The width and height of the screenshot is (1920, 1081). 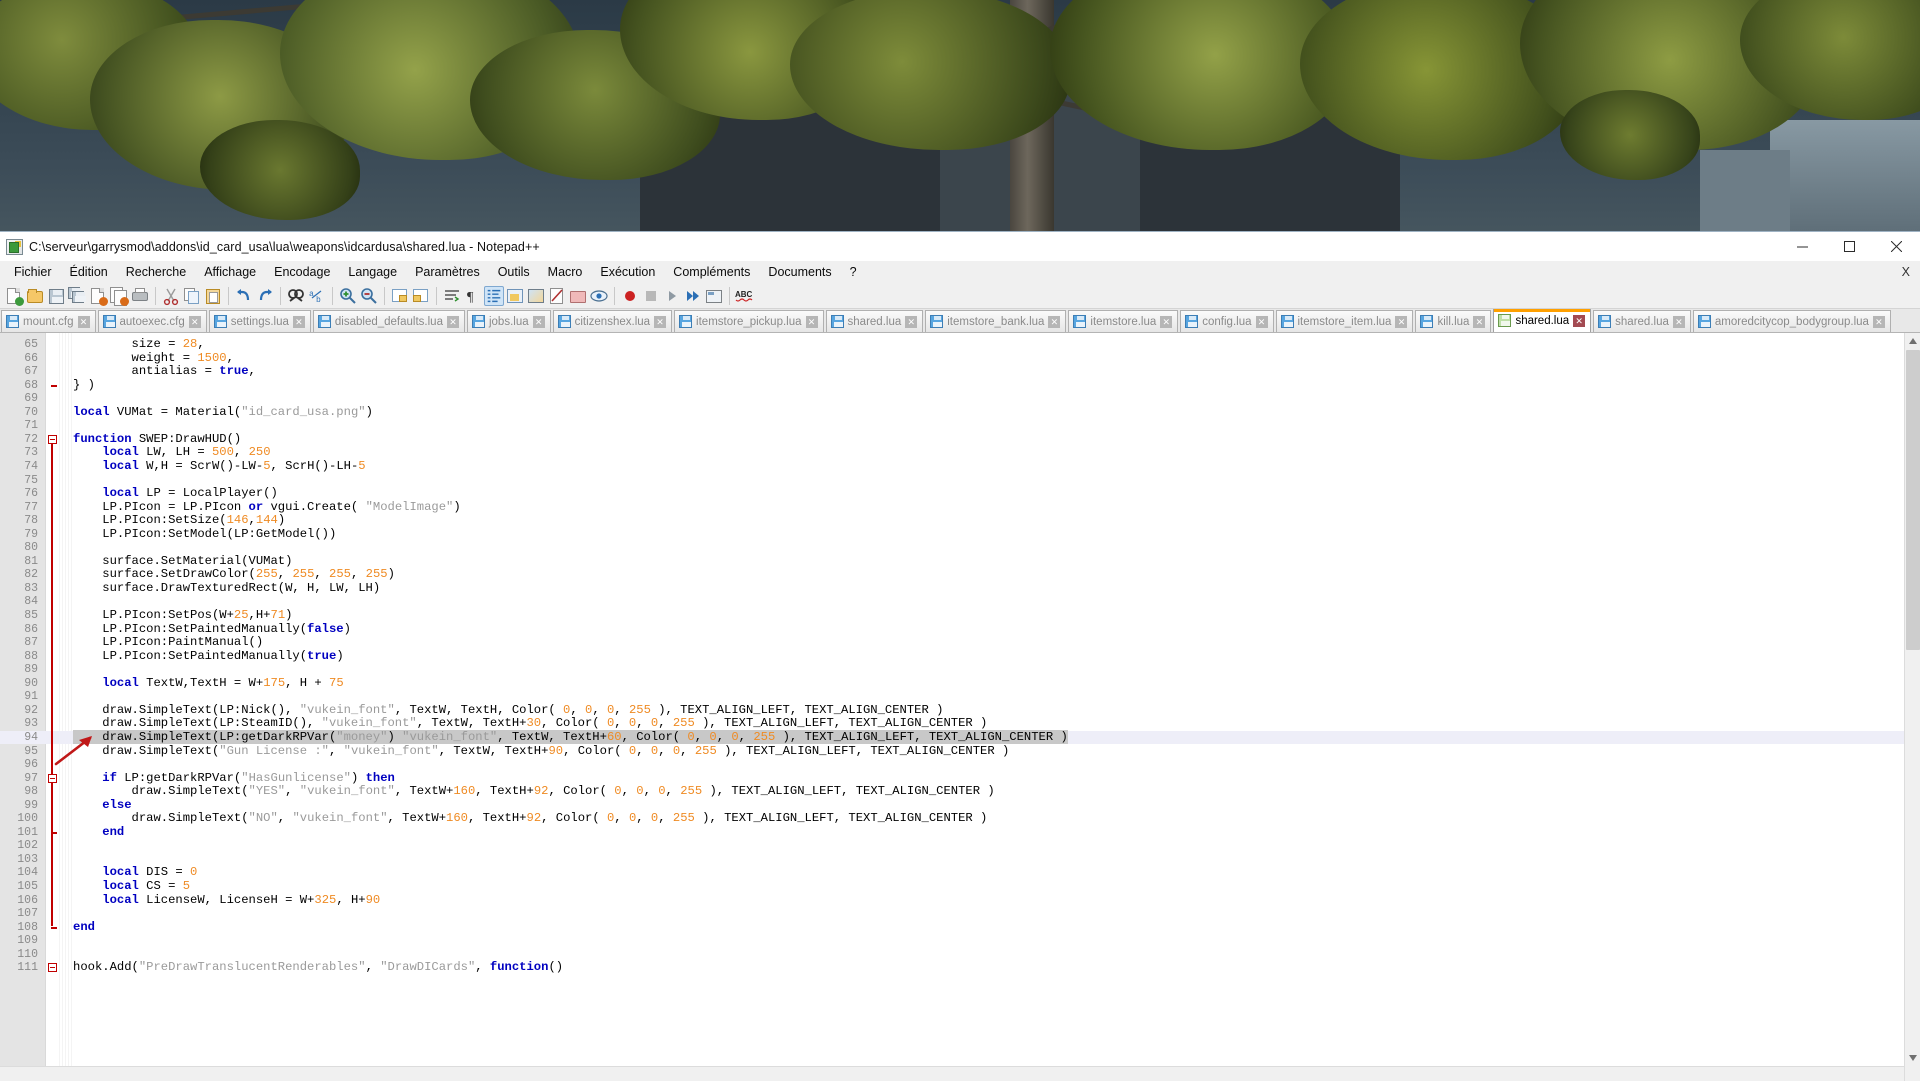 I want to click on playback-macro-icon, so click(x=672, y=296).